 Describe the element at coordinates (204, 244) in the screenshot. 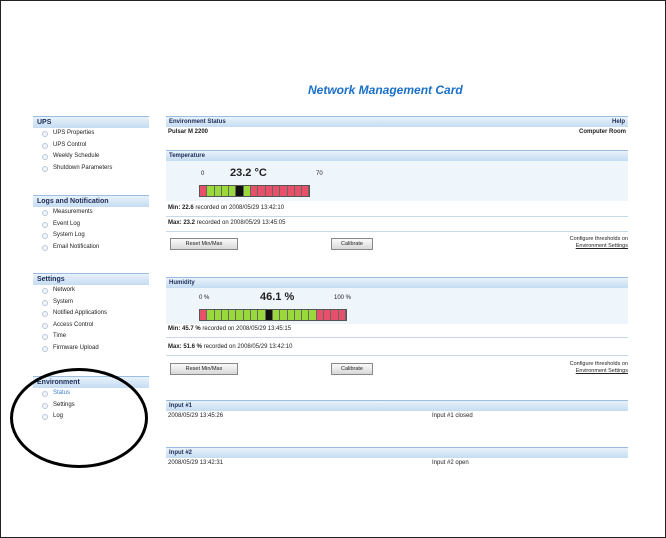

I see `temperature-reset-minmax-button: Reset Min/Max` at that location.